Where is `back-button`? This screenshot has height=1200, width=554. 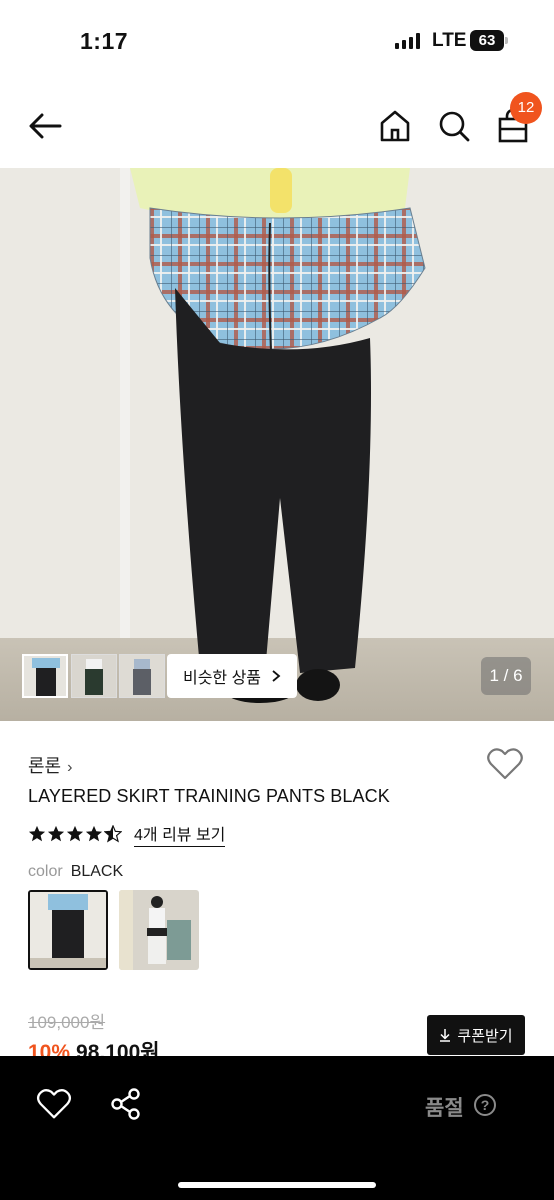
back-button is located at coordinates (46, 126).